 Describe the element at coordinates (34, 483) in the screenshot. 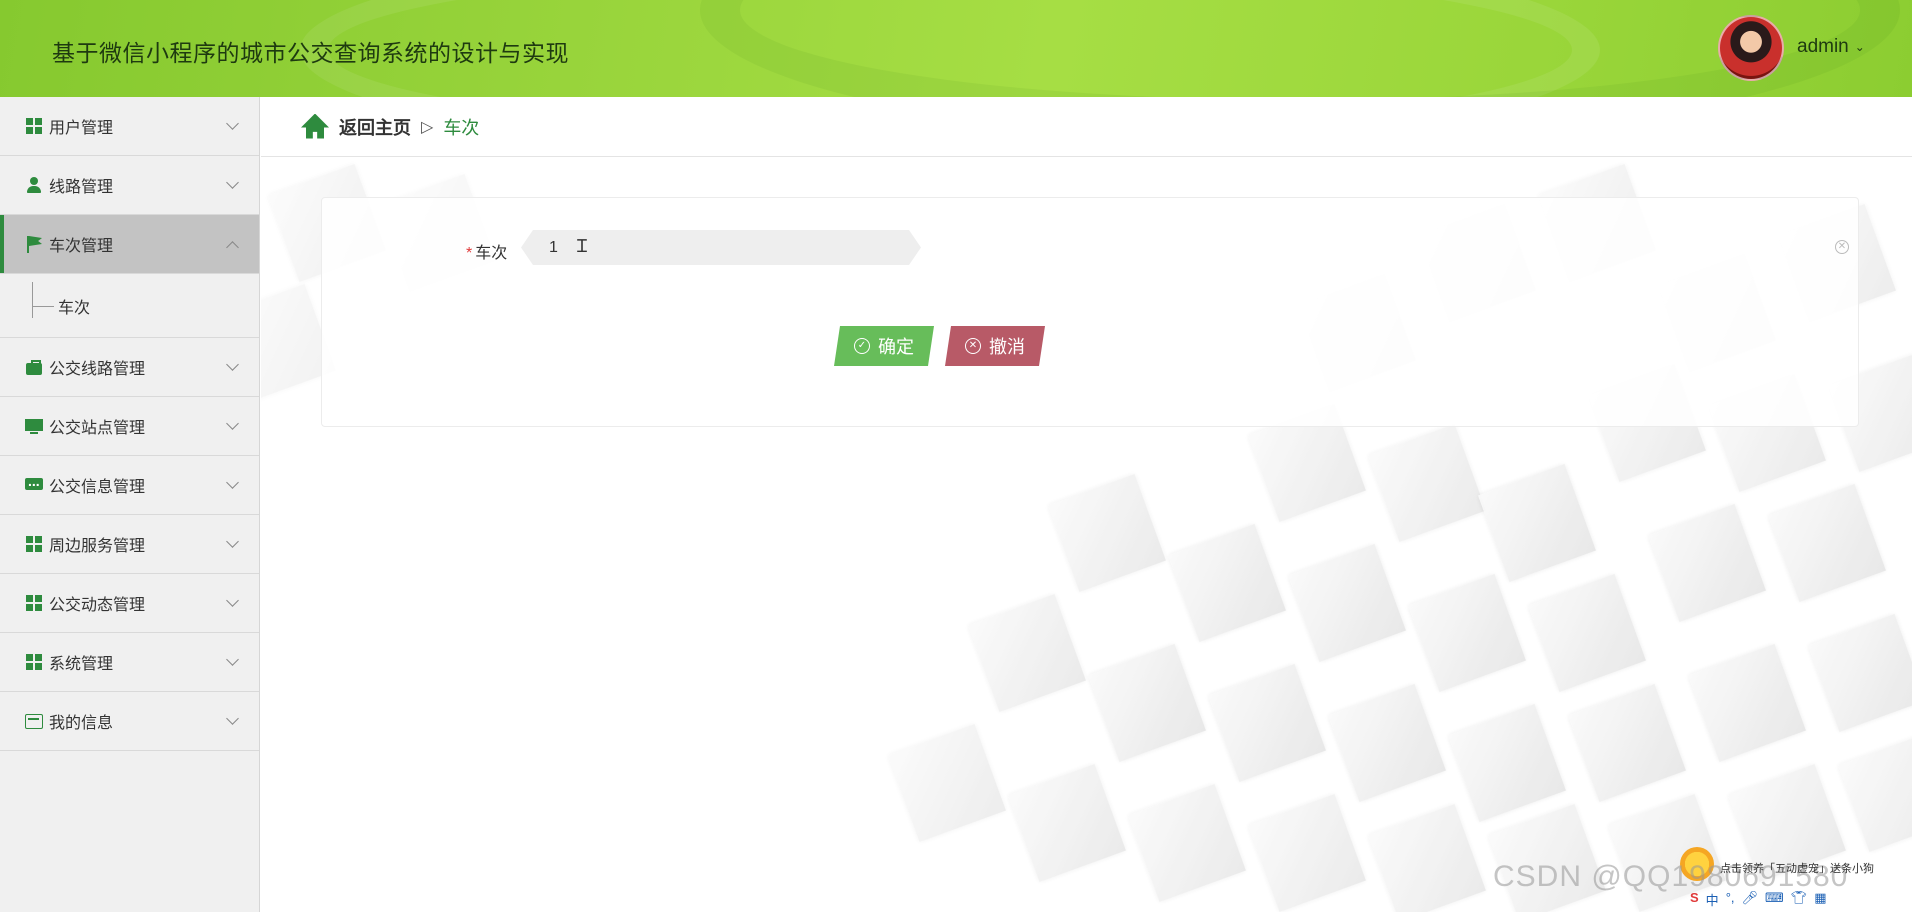

I see `chat-icon` at that location.